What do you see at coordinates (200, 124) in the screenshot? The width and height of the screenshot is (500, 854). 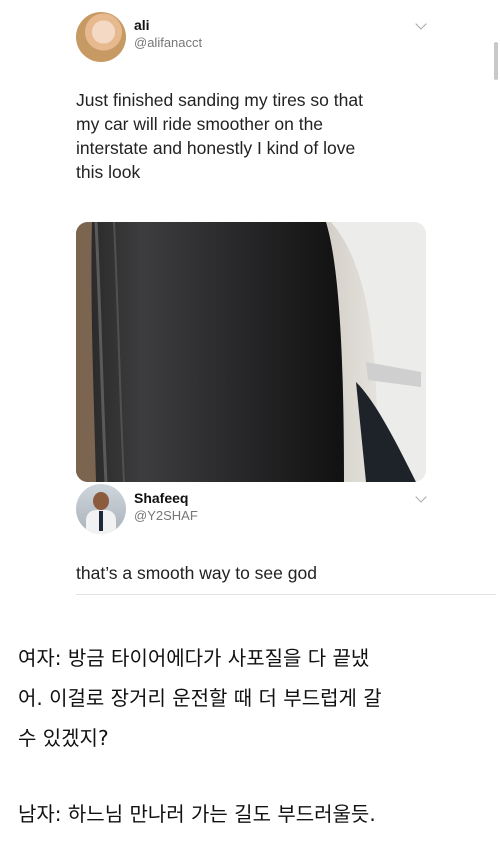 I see `tweet-text-line: my car will ride smoother on the` at bounding box center [200, 124].